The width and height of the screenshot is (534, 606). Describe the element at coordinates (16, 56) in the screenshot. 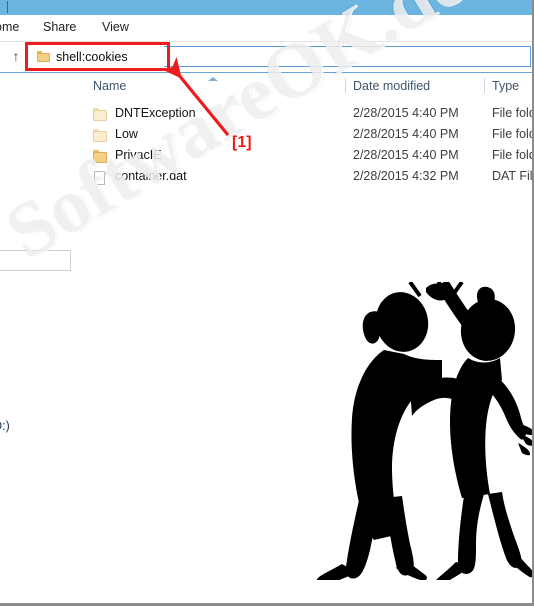

I see `up-level-icon: ↑` at that location.